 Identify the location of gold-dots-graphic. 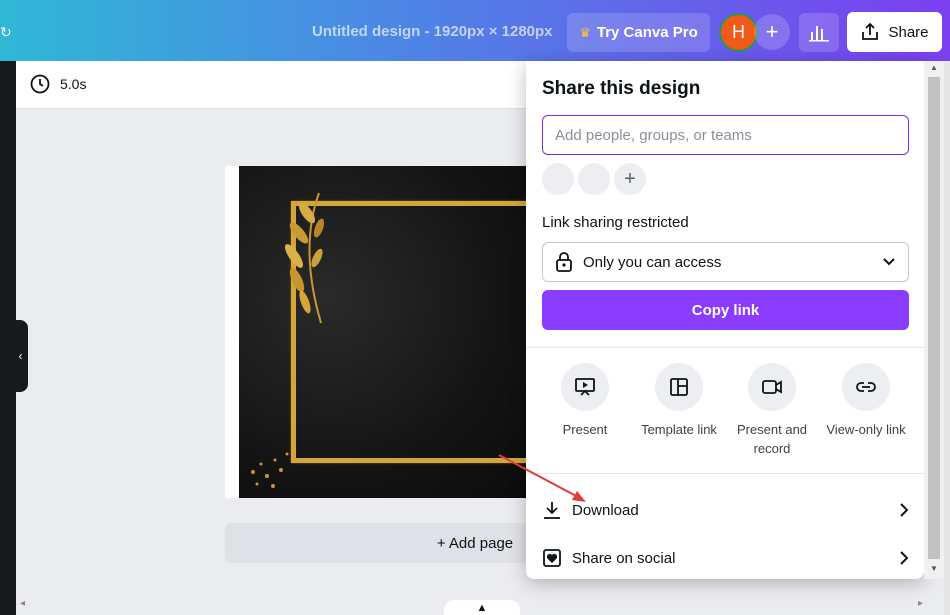
(270, 470).